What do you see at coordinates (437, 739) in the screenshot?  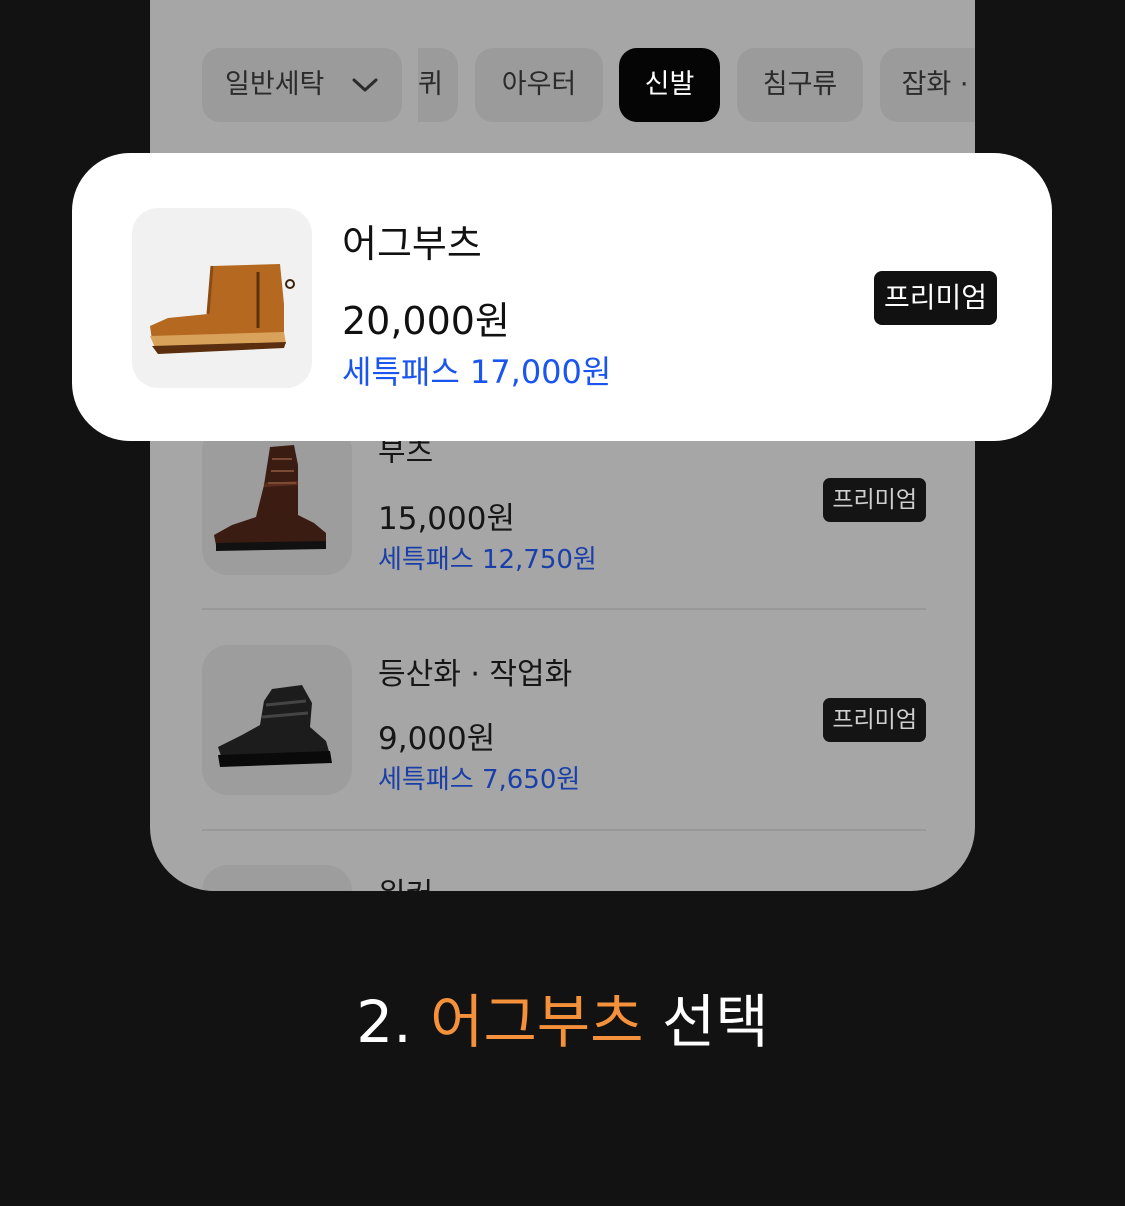 I see `item-price: 9,000원` at bounding box center [437, 739].